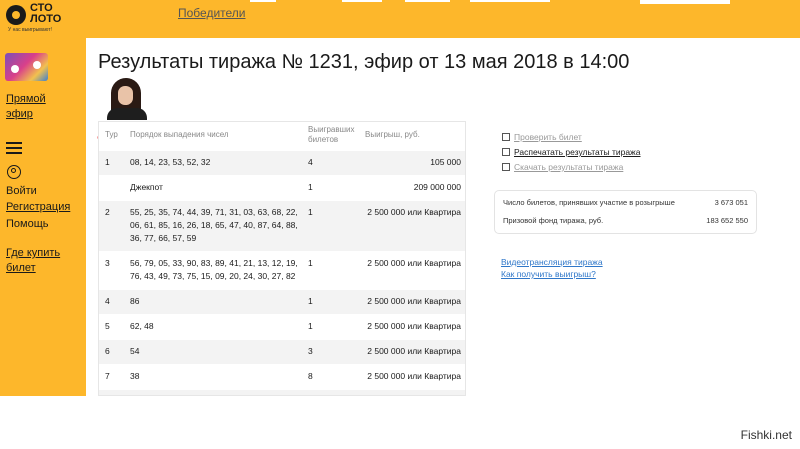 This screenshot has width=800, height=449. What do you see at coordinates (212, 13) in the screenshot?
I see `nav-link-winners: Победители` at bounding box center [212, 13].